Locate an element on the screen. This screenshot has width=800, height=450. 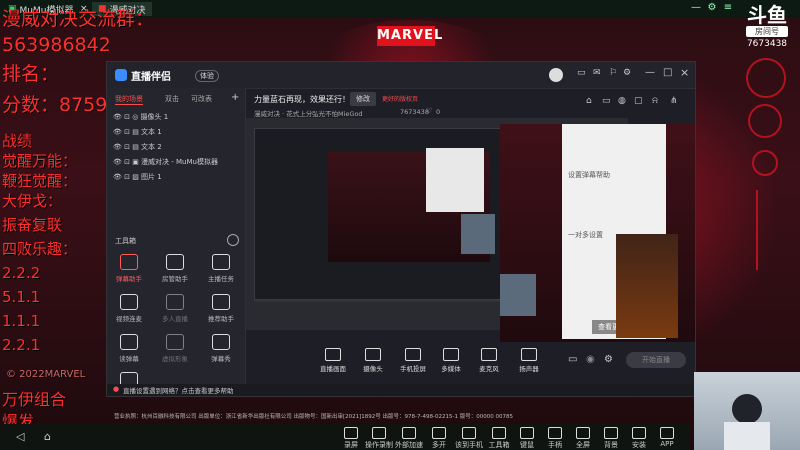
cart-icon: ▭ is located at coordinates (606, 101).